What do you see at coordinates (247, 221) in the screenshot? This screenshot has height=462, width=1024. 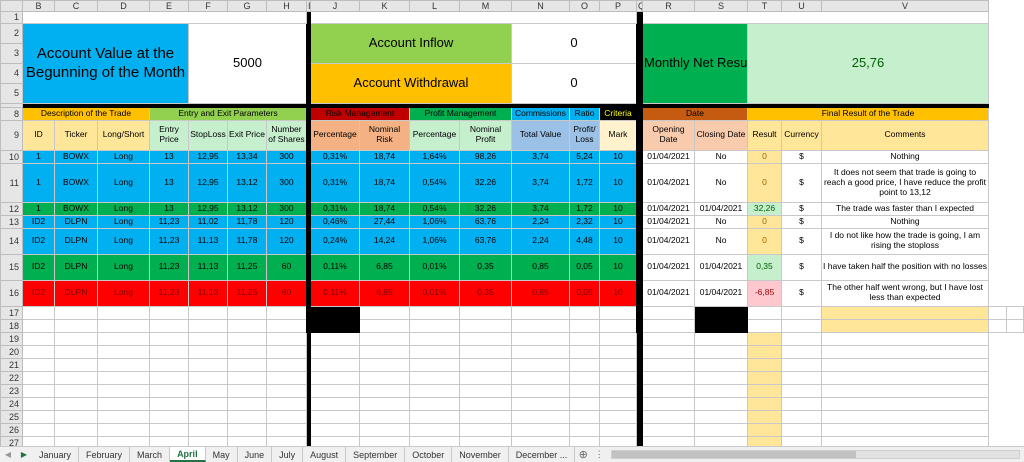 I see `trade-exit-price-cell: 11,78` at bounding box center [247, 221].